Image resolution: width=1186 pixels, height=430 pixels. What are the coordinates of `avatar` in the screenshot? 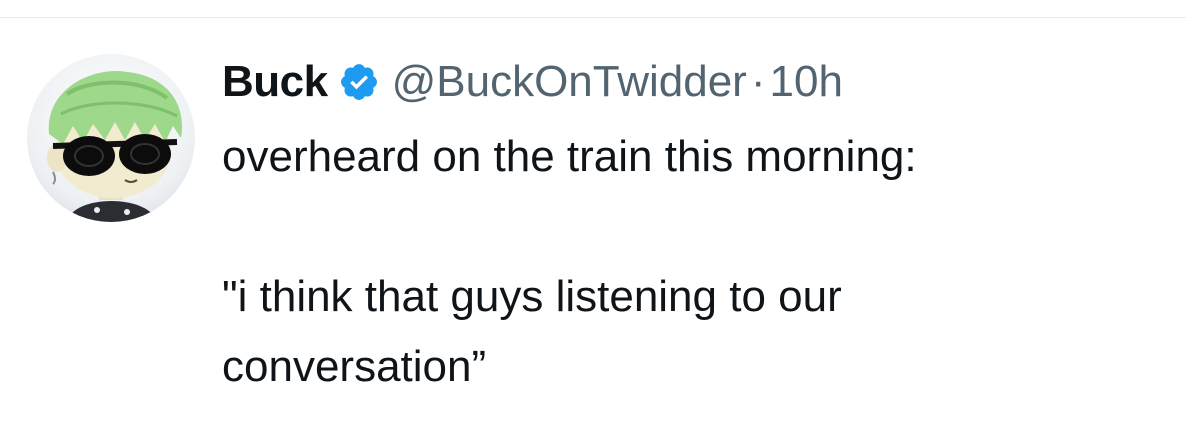 It's located at (111, 138).